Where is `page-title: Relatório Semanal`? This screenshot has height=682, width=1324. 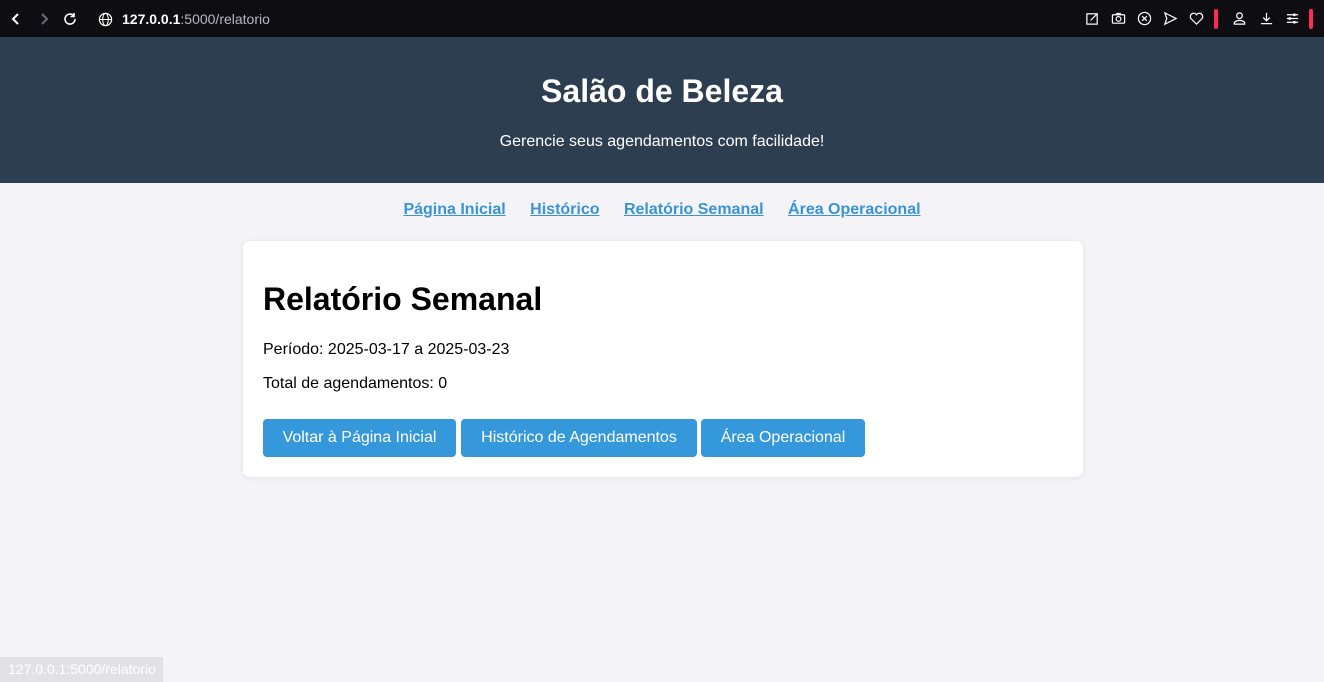 page-title: Relatório Semanal is located at coordinates (403, 299).